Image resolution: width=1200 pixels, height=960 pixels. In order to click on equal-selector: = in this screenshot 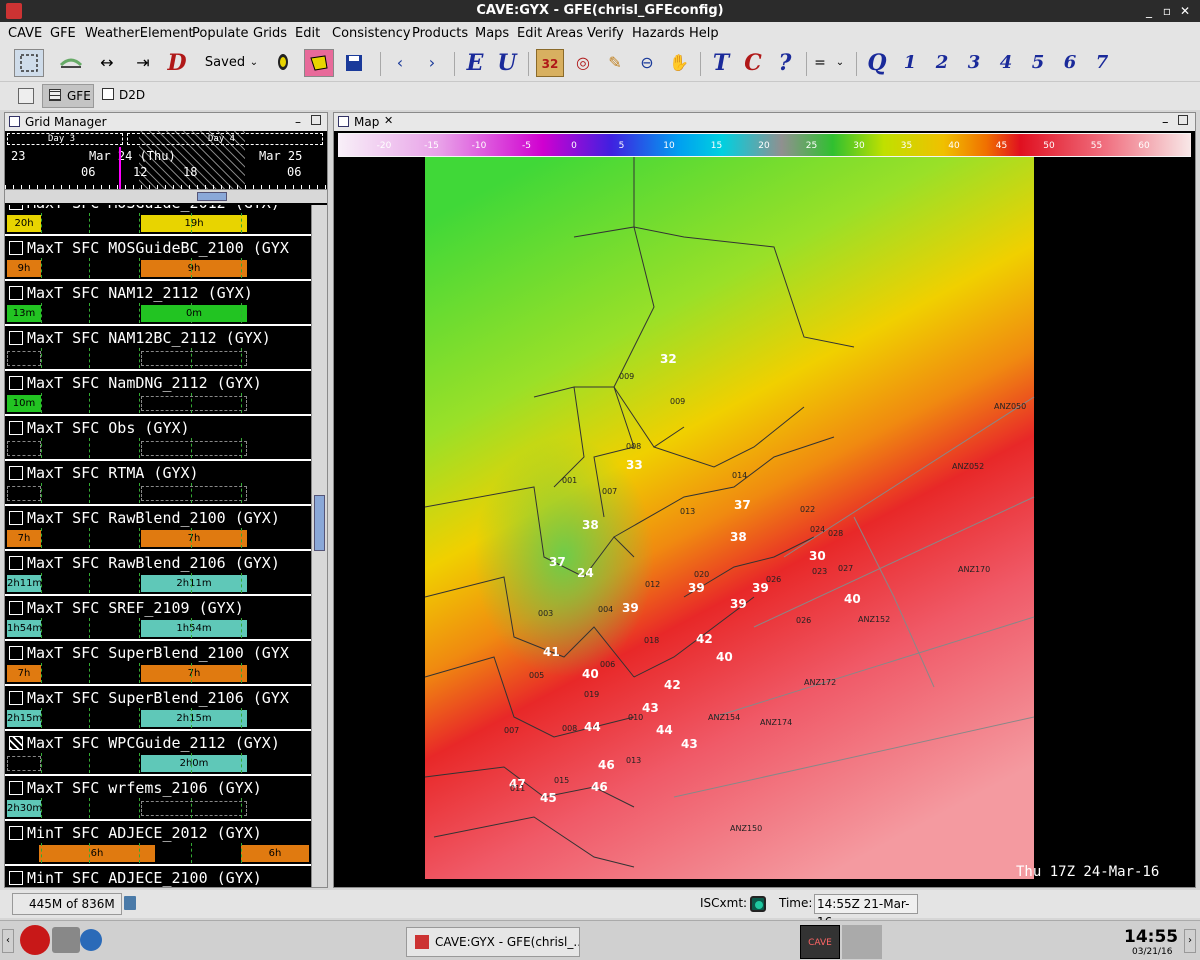, I will do `click(820, 63)`.